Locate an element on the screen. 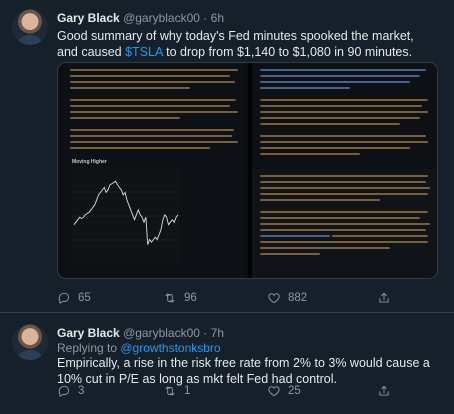 This screenshot has width=454, height=414. like-button: 882 is located at coordinates (287, 298).